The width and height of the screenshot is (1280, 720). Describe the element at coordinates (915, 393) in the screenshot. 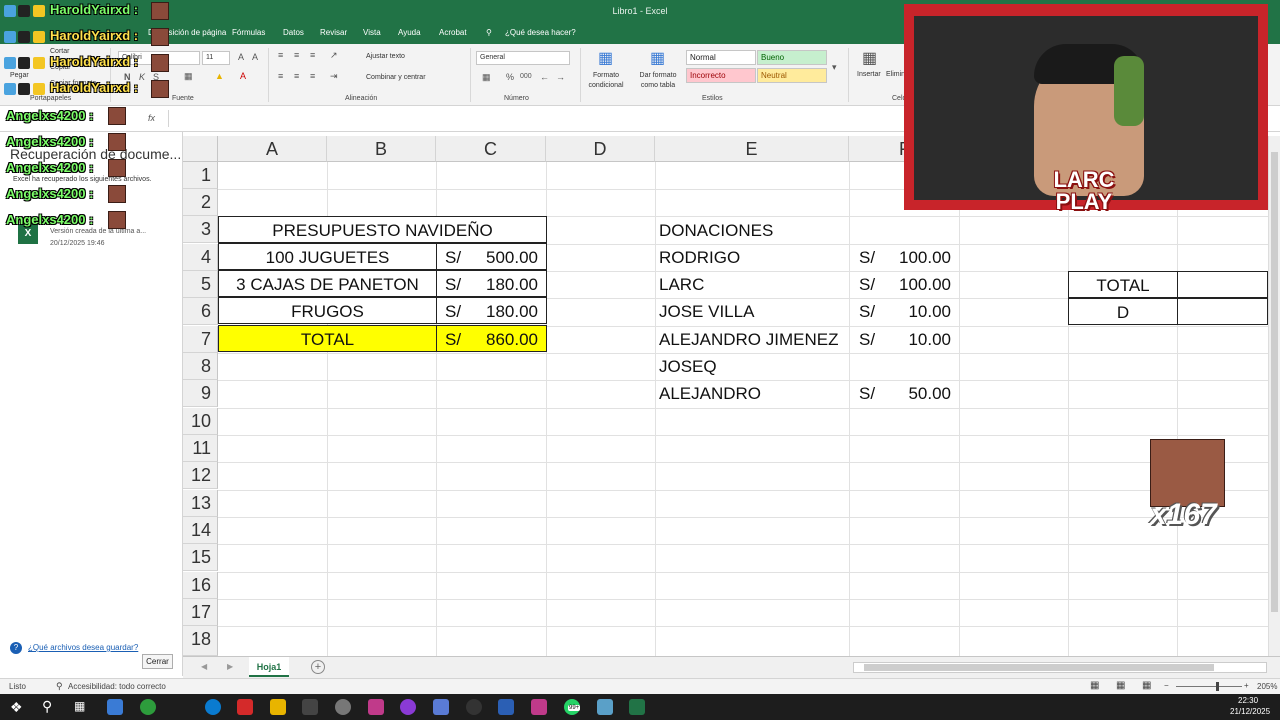

I see `donation-amount: 50.00` at that location.